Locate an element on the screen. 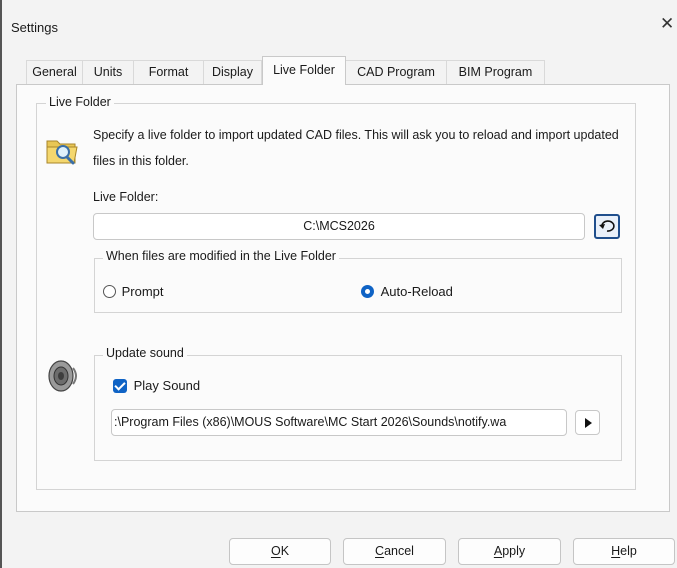 This screenshot has height=568, width=677. undo-icon is located at coordinates (607, 226).